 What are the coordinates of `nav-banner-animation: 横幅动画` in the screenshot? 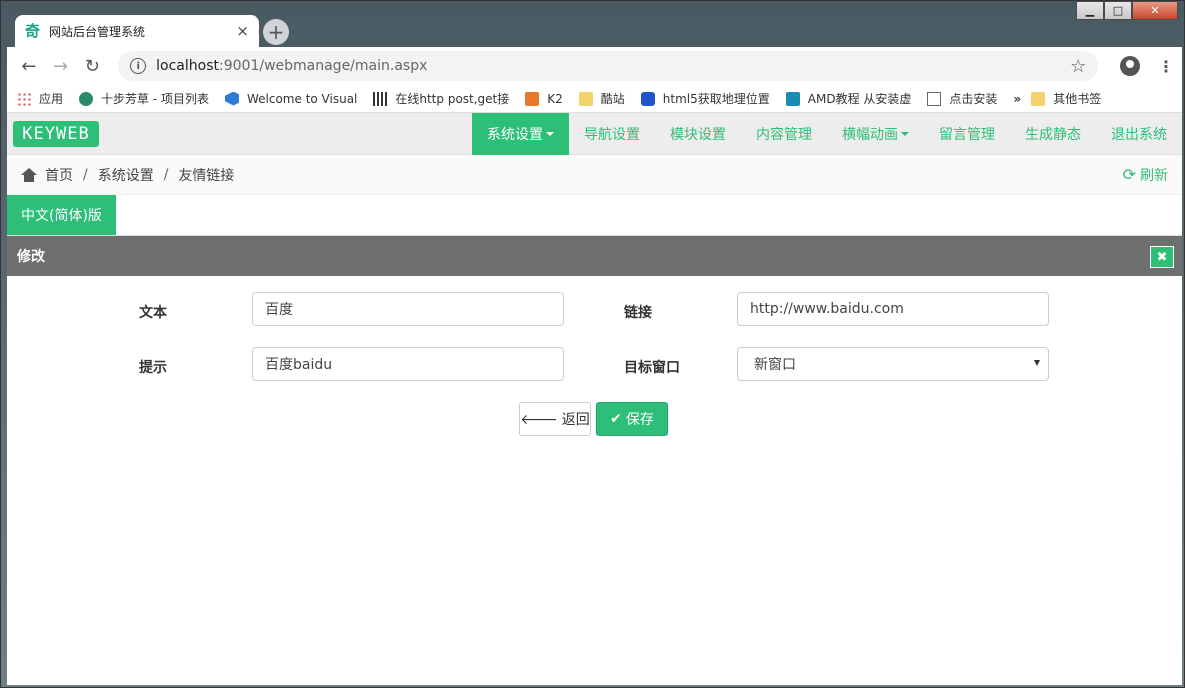 It's located at (875, 134).